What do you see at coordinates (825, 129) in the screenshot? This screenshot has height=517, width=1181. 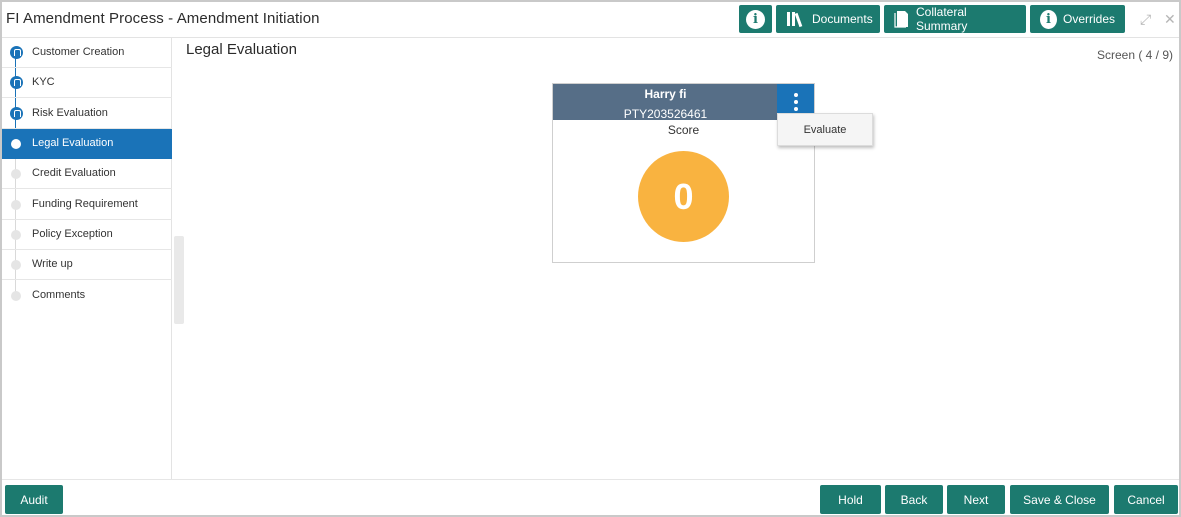 I see `evaluate-menu-item: Evaluate` at bounding box center [825, 129].